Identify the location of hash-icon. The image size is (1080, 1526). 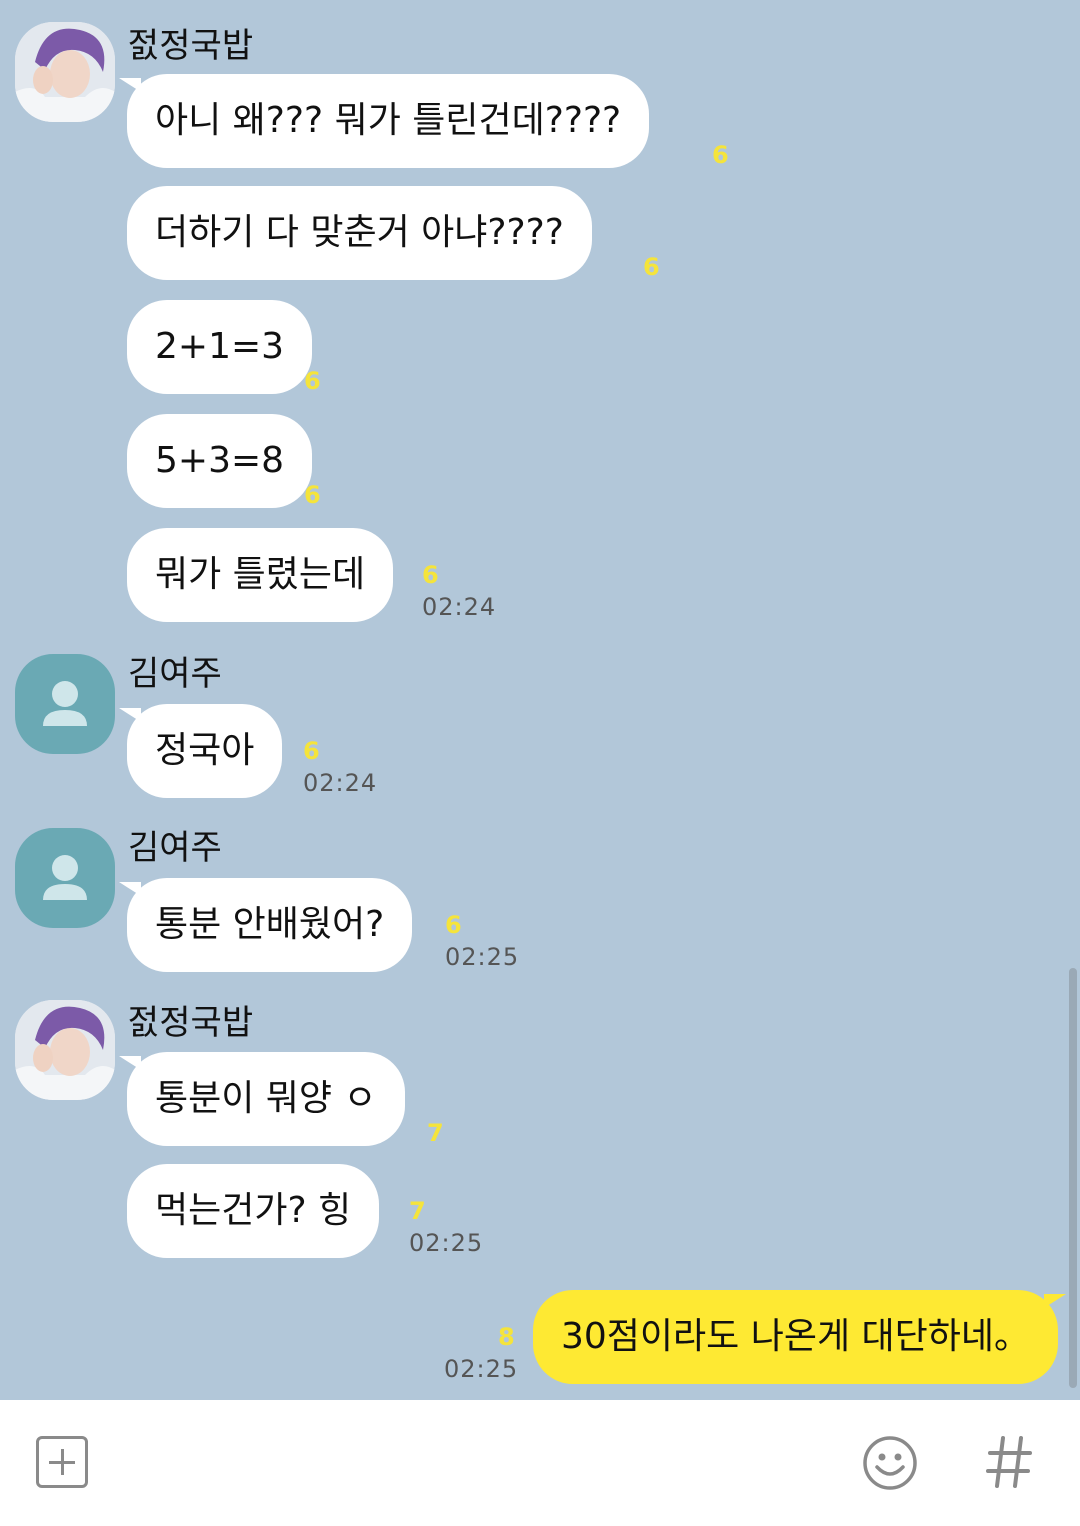
(1009, 1462).